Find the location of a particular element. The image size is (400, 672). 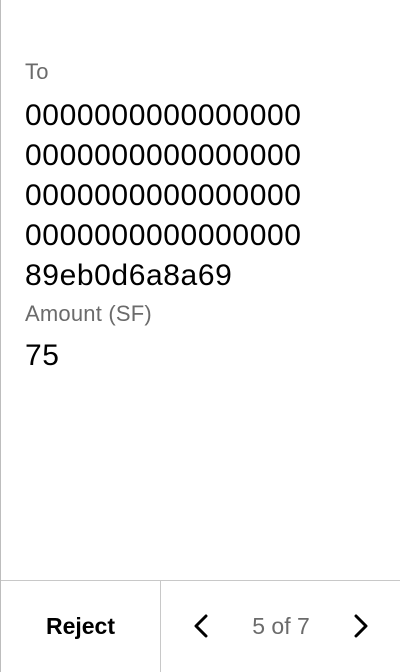

action-footer: Reject 5 of 7 is located at coordinates (200, 626).